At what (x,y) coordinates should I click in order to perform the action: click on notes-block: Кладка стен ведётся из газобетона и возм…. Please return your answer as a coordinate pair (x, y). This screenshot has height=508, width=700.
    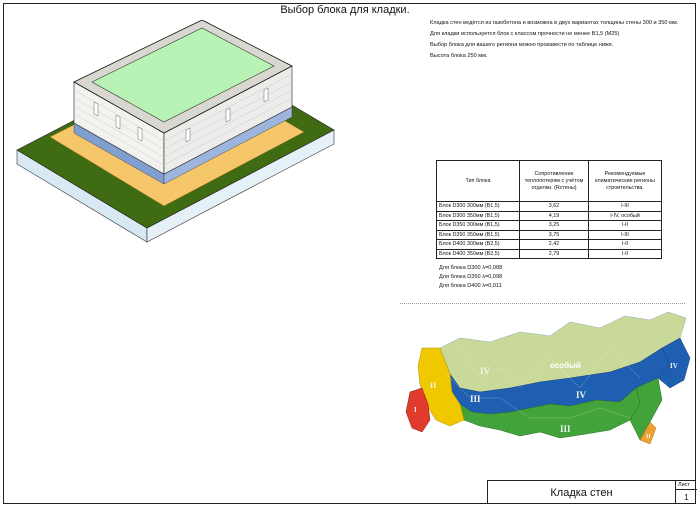
    Looking at the image, I should click on (557, 42).